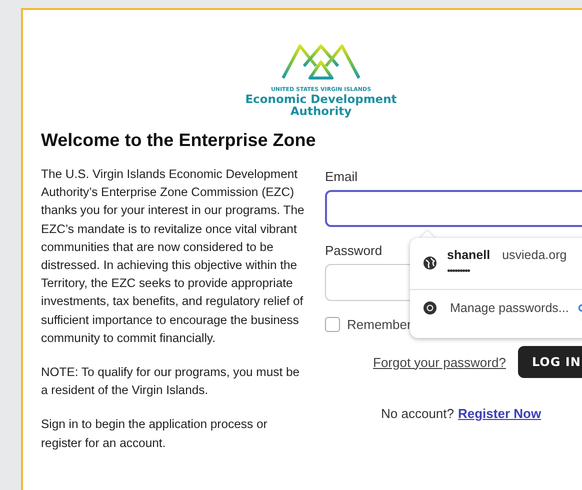 The image size is (582, 490). Describe the element at coordinates (353, 250) in the screenshot. I see `password-label: Password` at that location.